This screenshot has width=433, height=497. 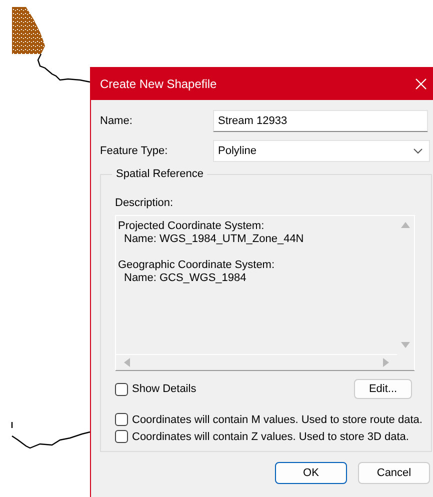 I want to click on cancel-button: Cancel, so click(x=394, y=473).